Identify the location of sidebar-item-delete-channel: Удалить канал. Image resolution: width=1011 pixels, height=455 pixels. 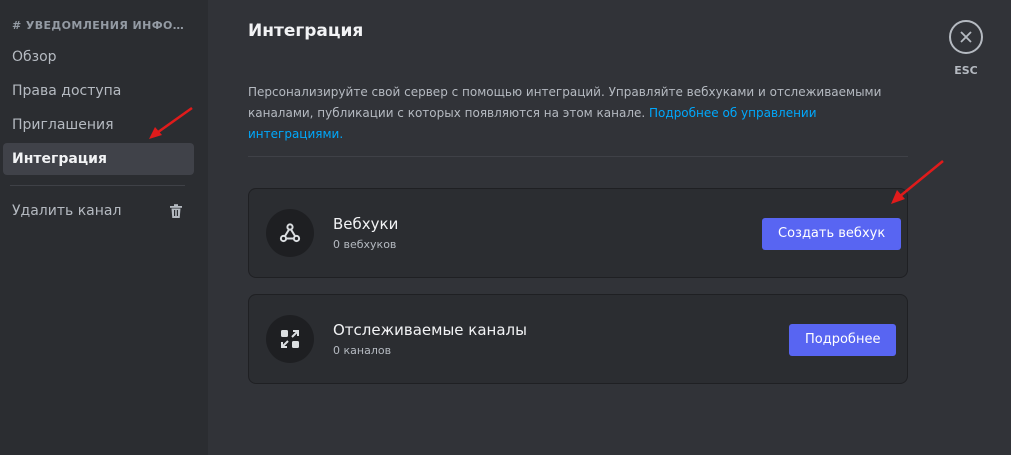
(98, 211).